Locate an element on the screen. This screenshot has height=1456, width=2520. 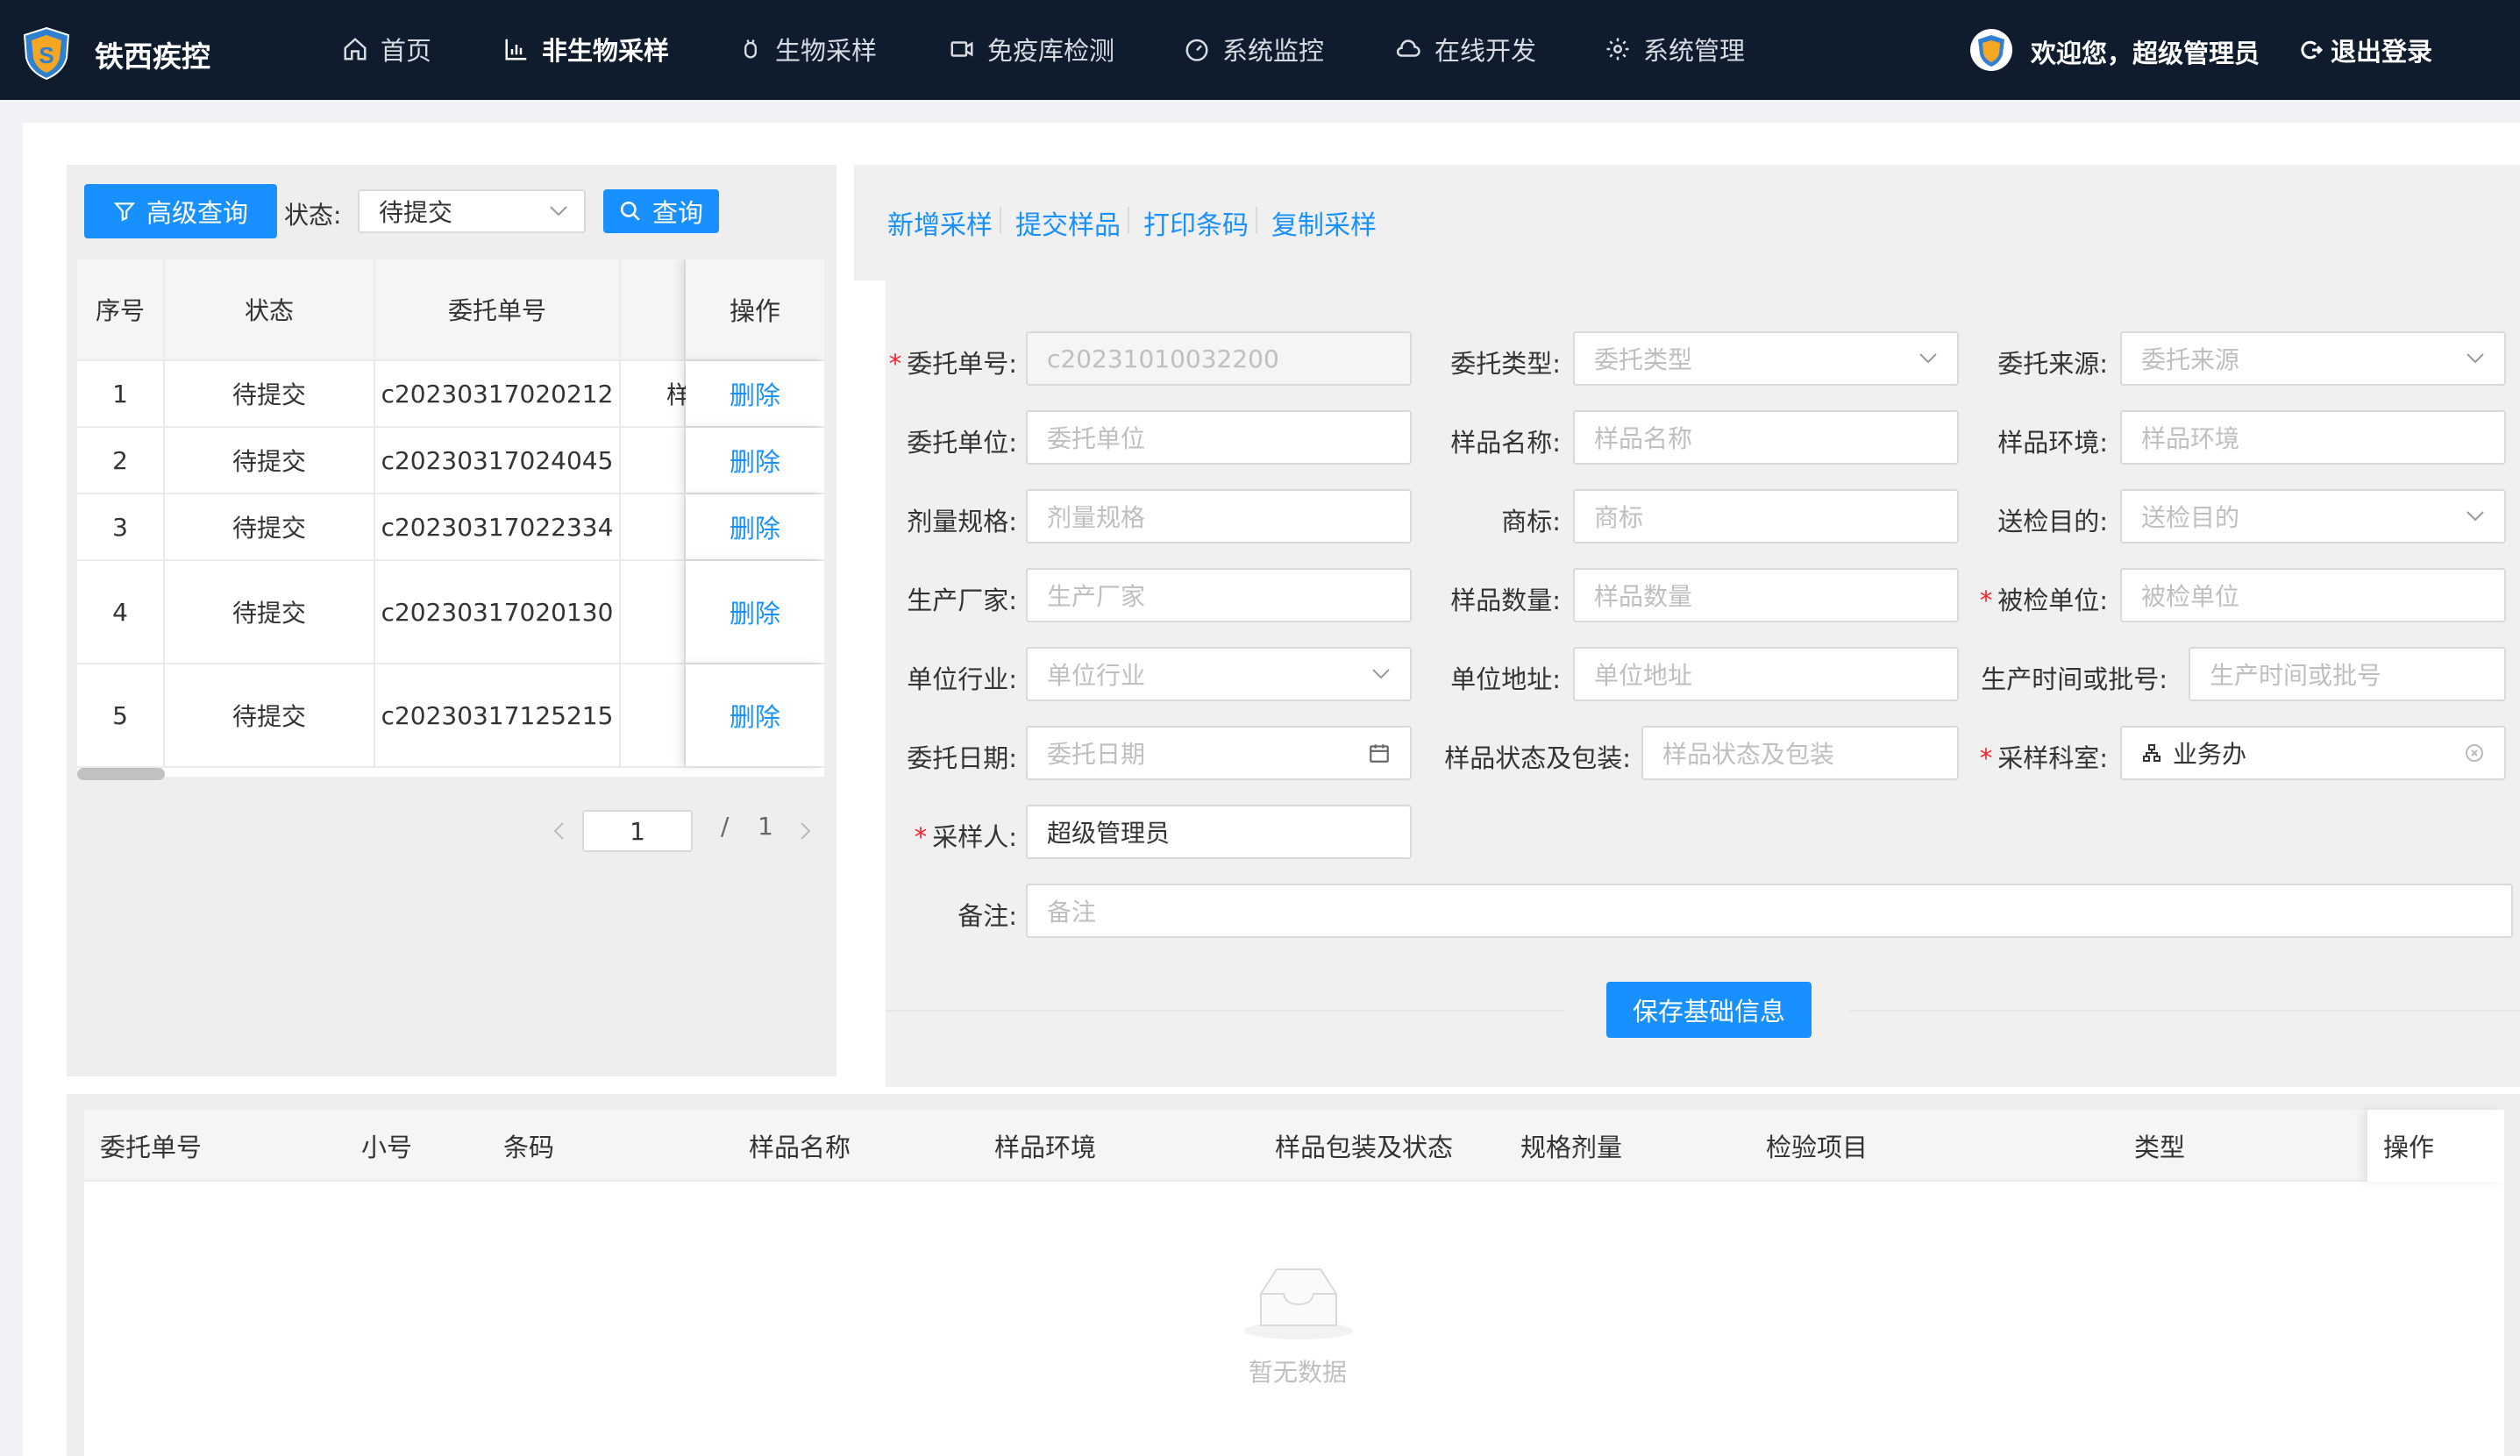
unit-input: 委托单位 is located at coordinates (1219, 437).